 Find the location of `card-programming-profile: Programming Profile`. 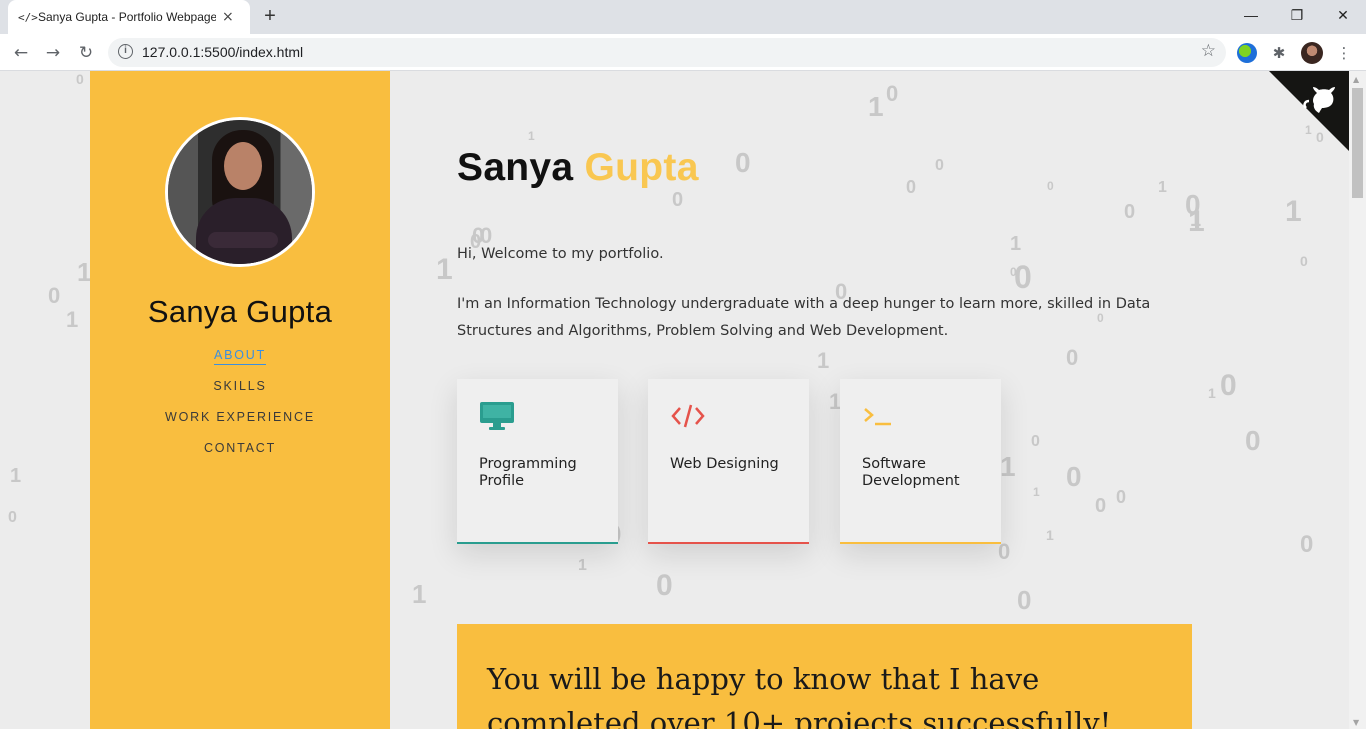

card-programming-profile: Programming Profile is located at coordinates (537, 461).